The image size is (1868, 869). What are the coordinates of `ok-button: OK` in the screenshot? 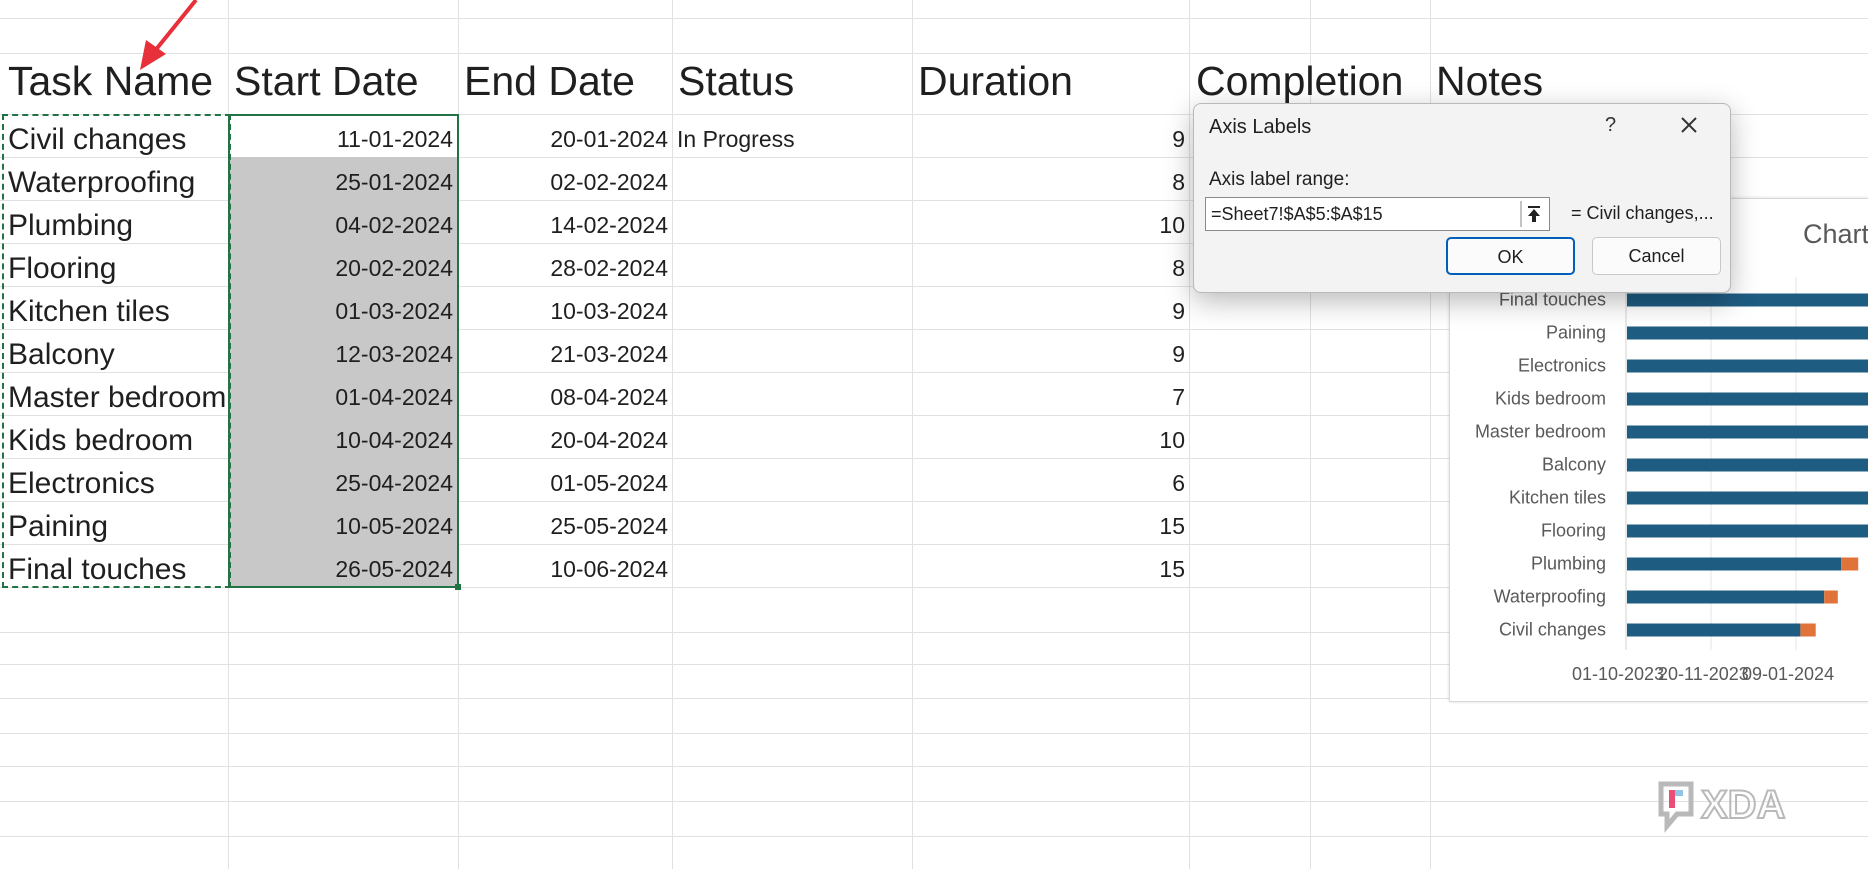 It's located at (1510, 256).